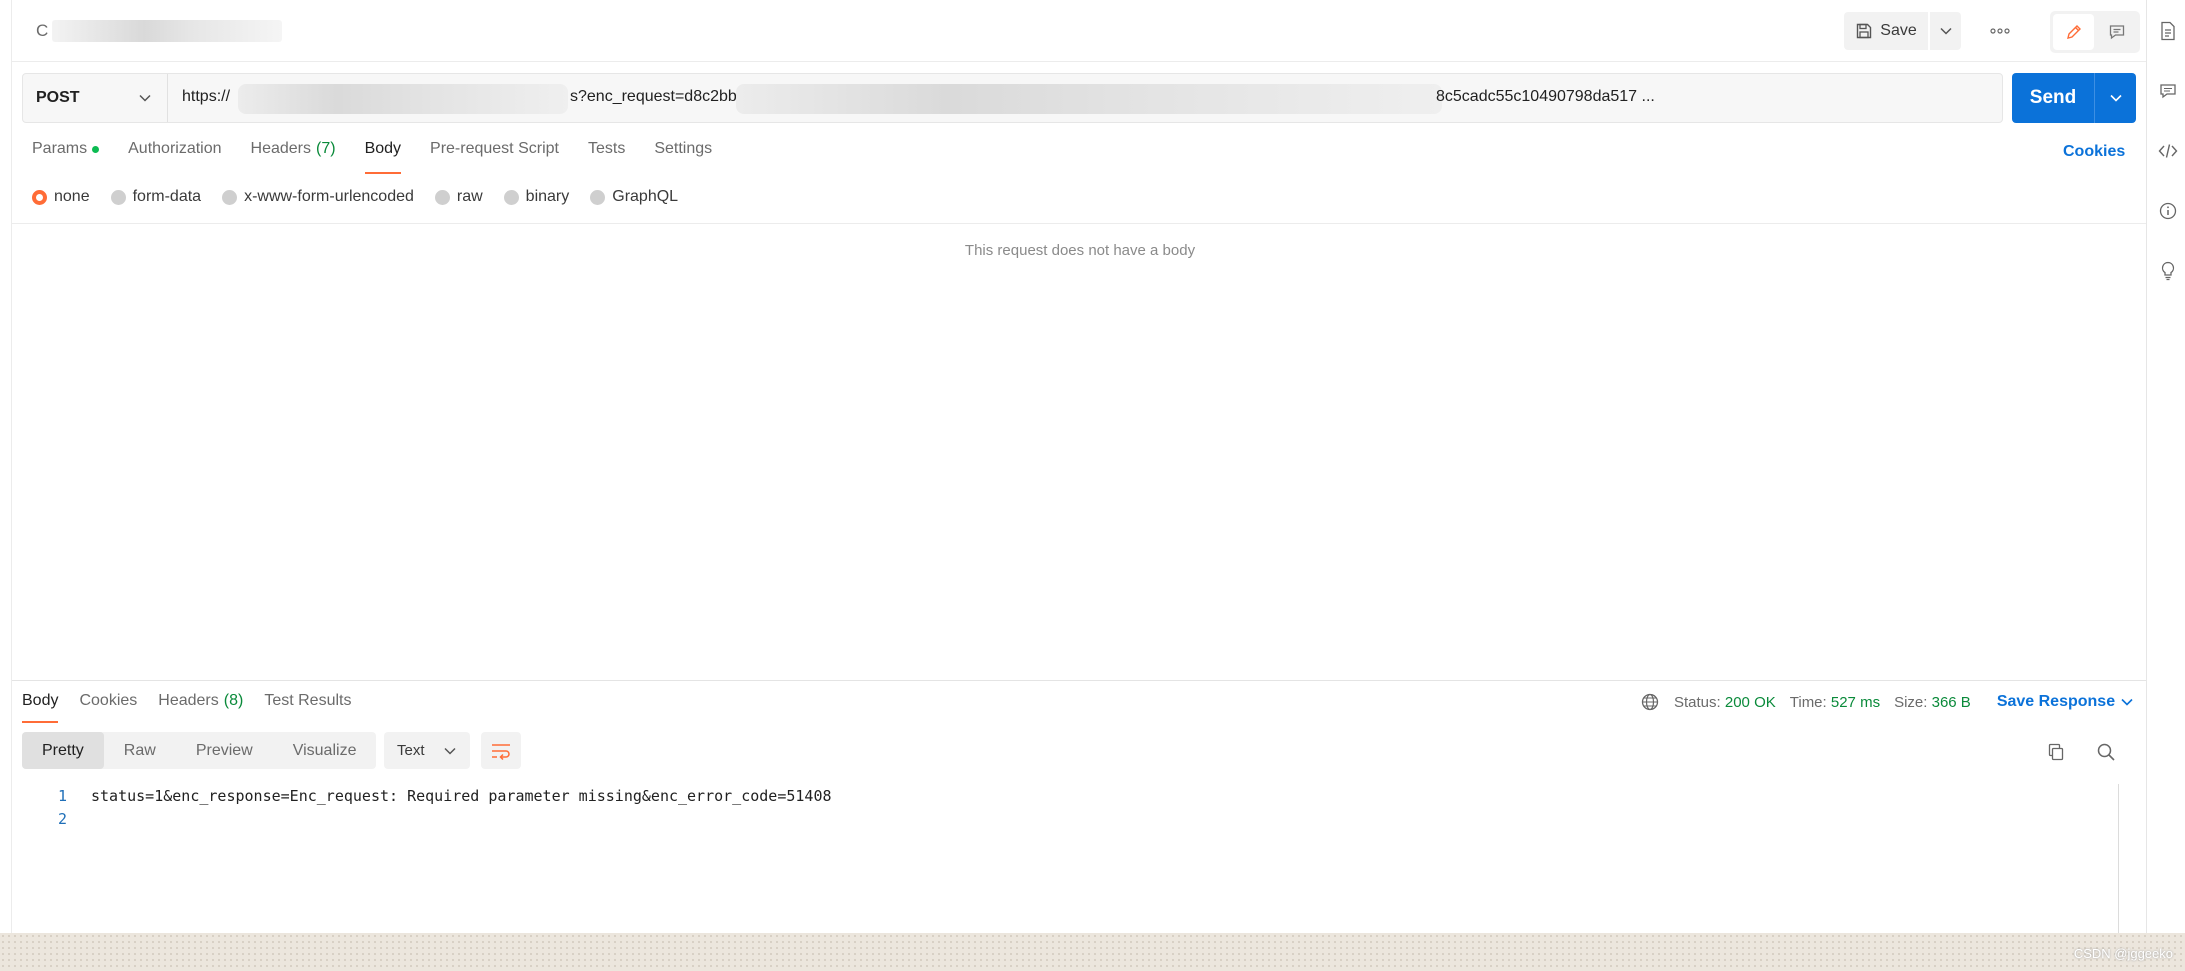 The width and height of the screenshot is (2185, 971). Describe the element at coordinates (1944, 31) in the screenshot. I see `save-options-button` at that location.